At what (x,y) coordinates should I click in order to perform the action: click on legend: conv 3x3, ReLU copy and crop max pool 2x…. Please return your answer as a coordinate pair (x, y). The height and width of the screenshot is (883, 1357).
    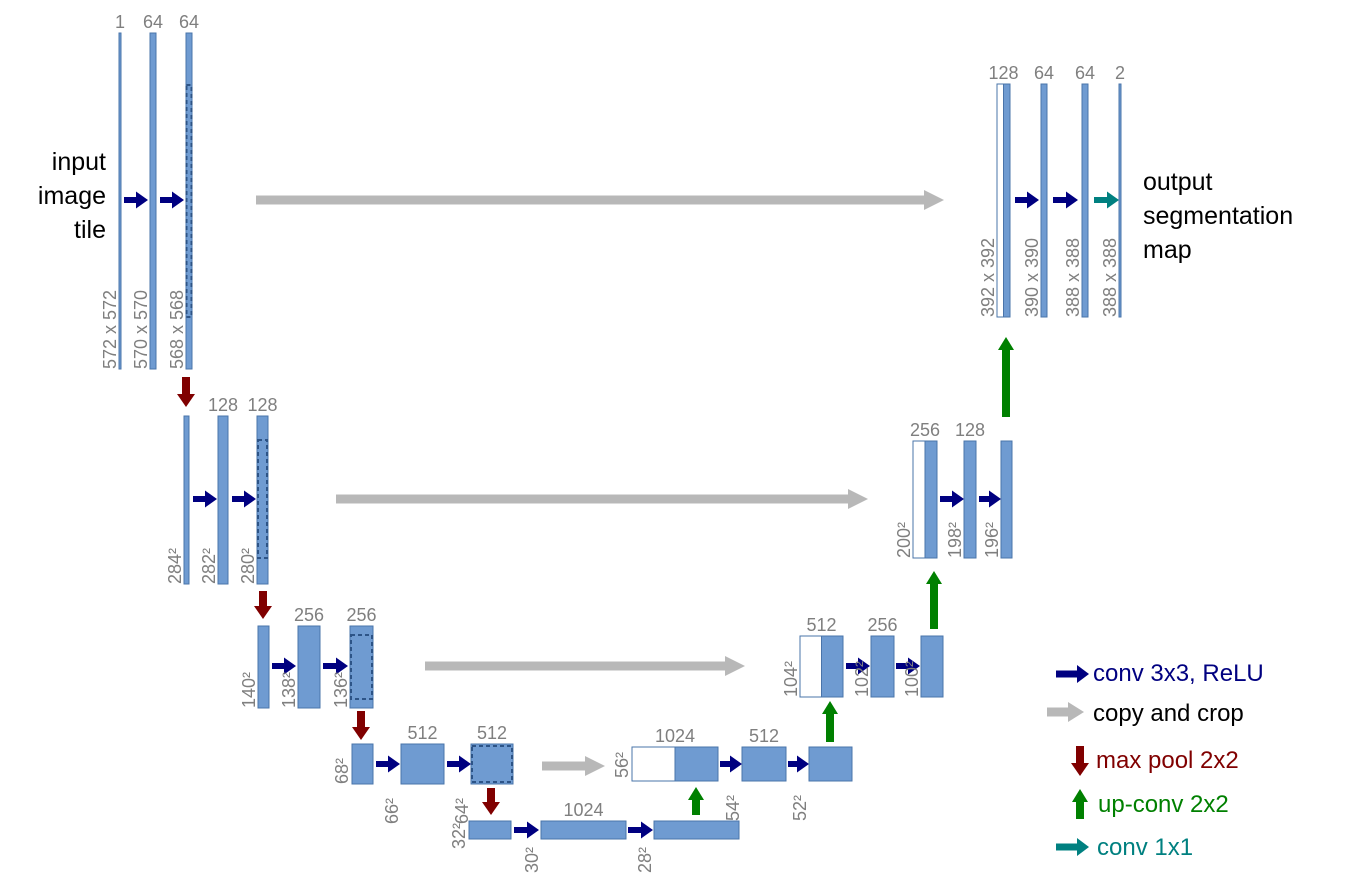
    Looking at the image, I should click on (1155, 760).